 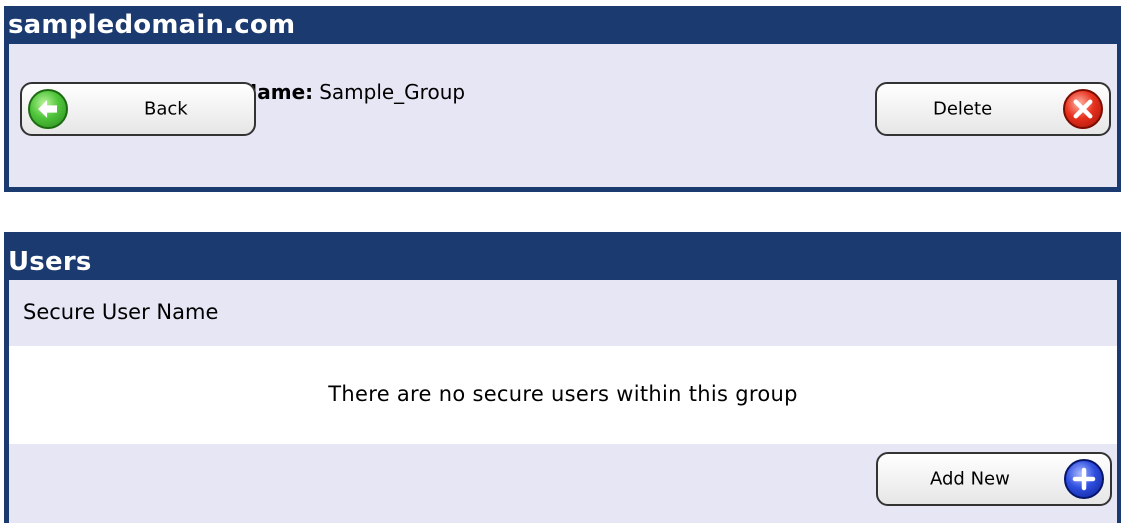 I want to click on secure-user-name-header: Secure User Name, so click(x=121, y=312).